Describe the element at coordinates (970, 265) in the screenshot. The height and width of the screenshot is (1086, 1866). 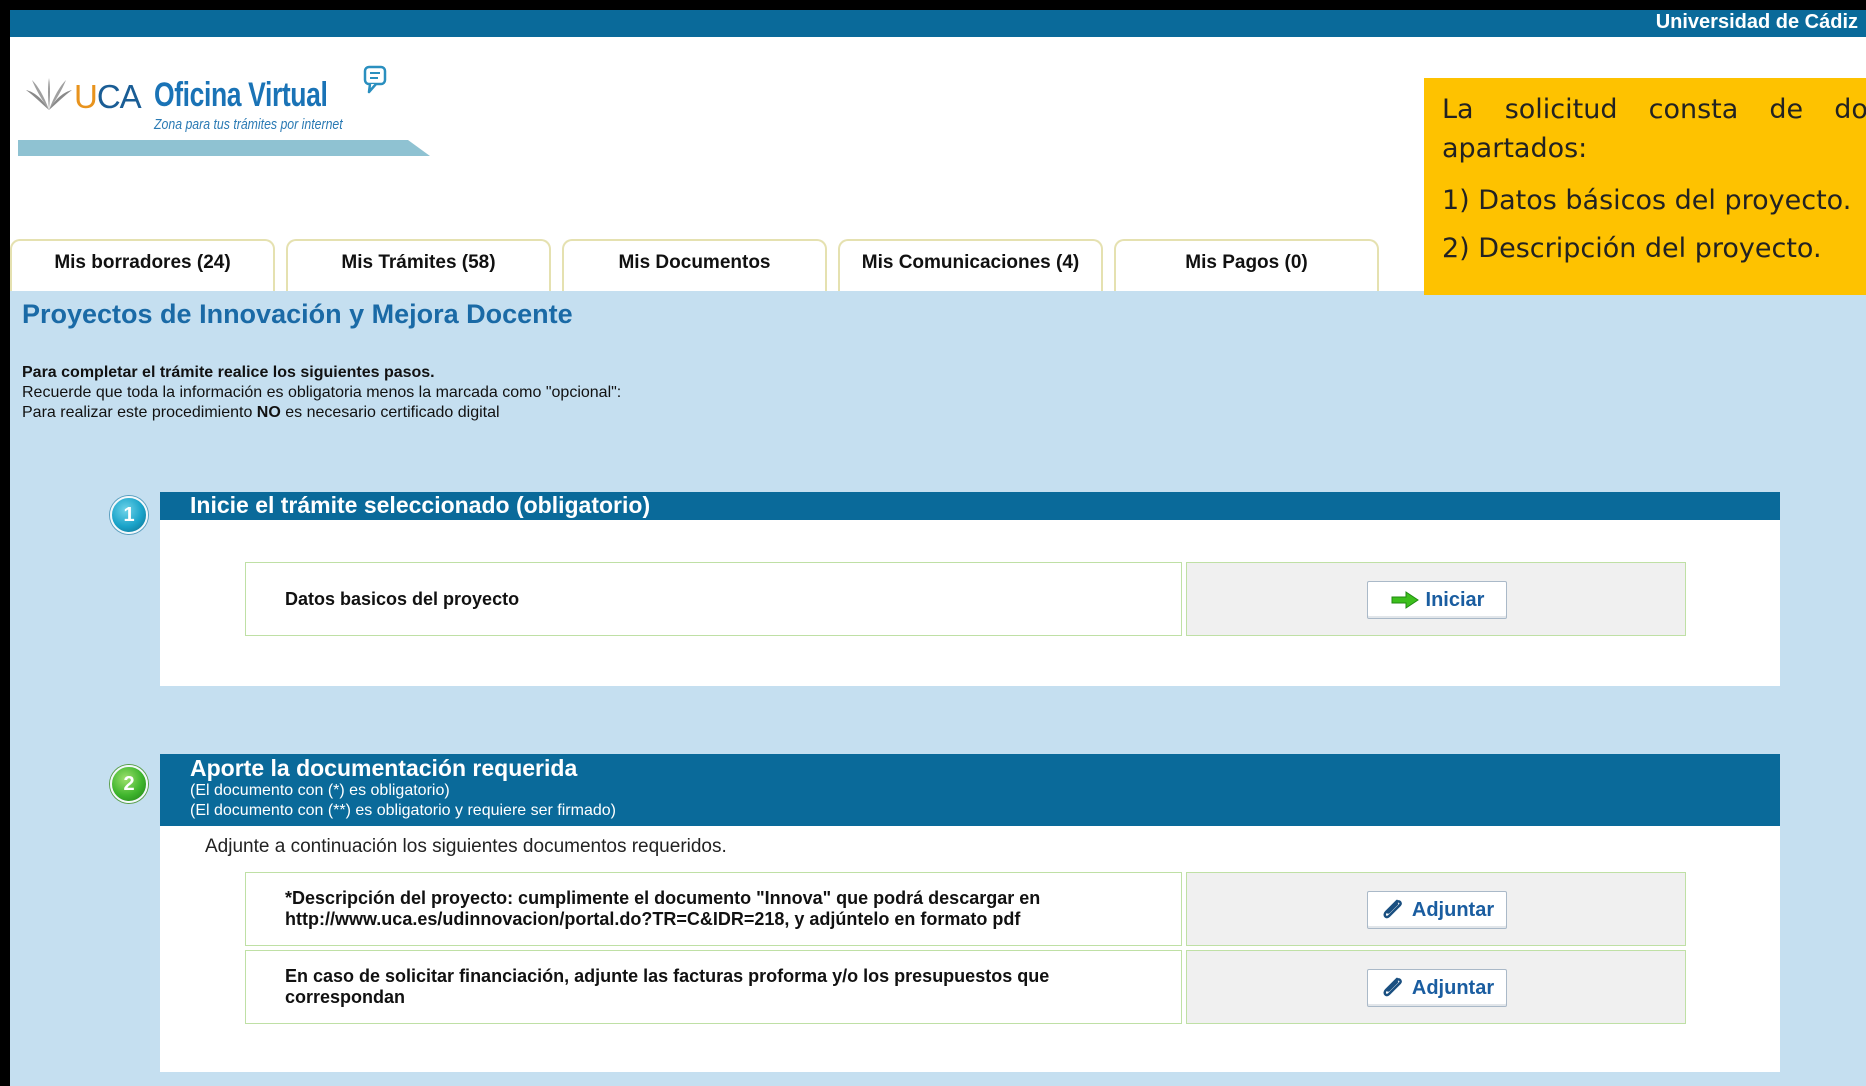
I see `tab-mis-comunicaciones: Mis Comunicaciones (4)` at that location.